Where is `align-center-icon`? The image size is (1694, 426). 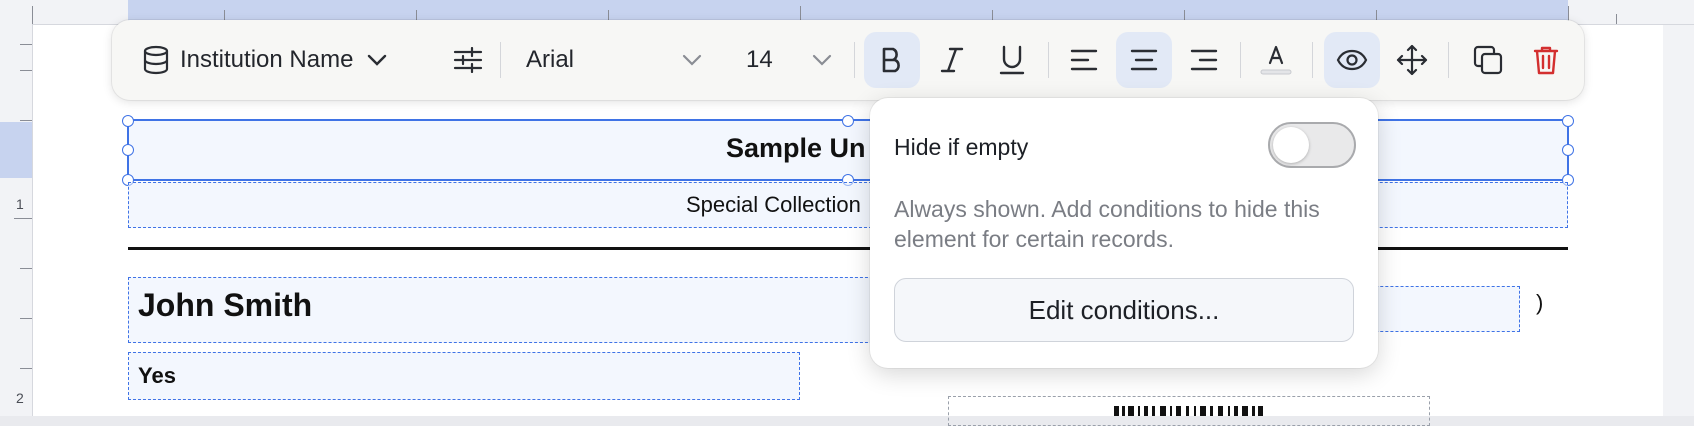 align-center-icon is located at coordinates (1144, 60).